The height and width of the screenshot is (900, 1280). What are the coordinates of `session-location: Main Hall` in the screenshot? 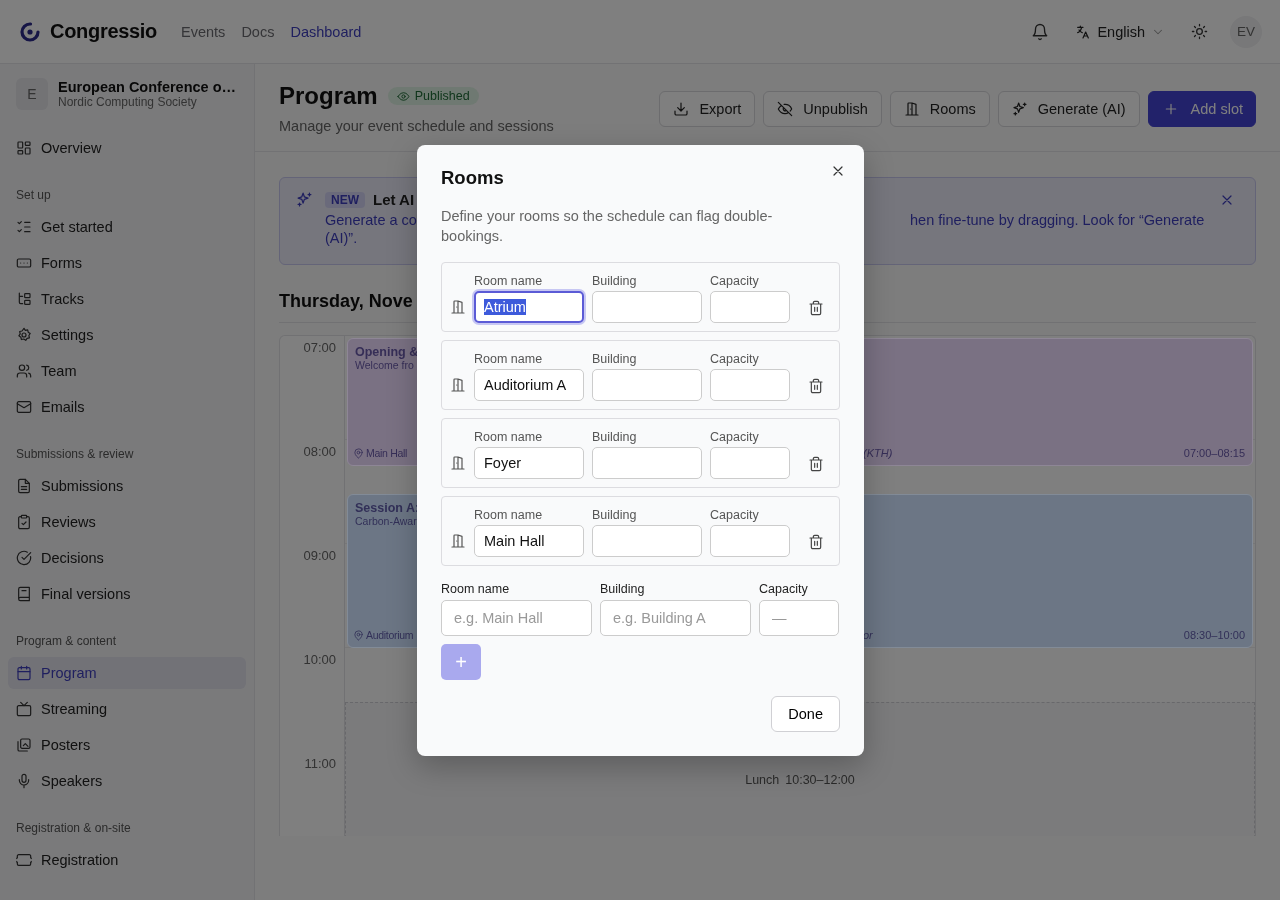 It's located at (380, 453).